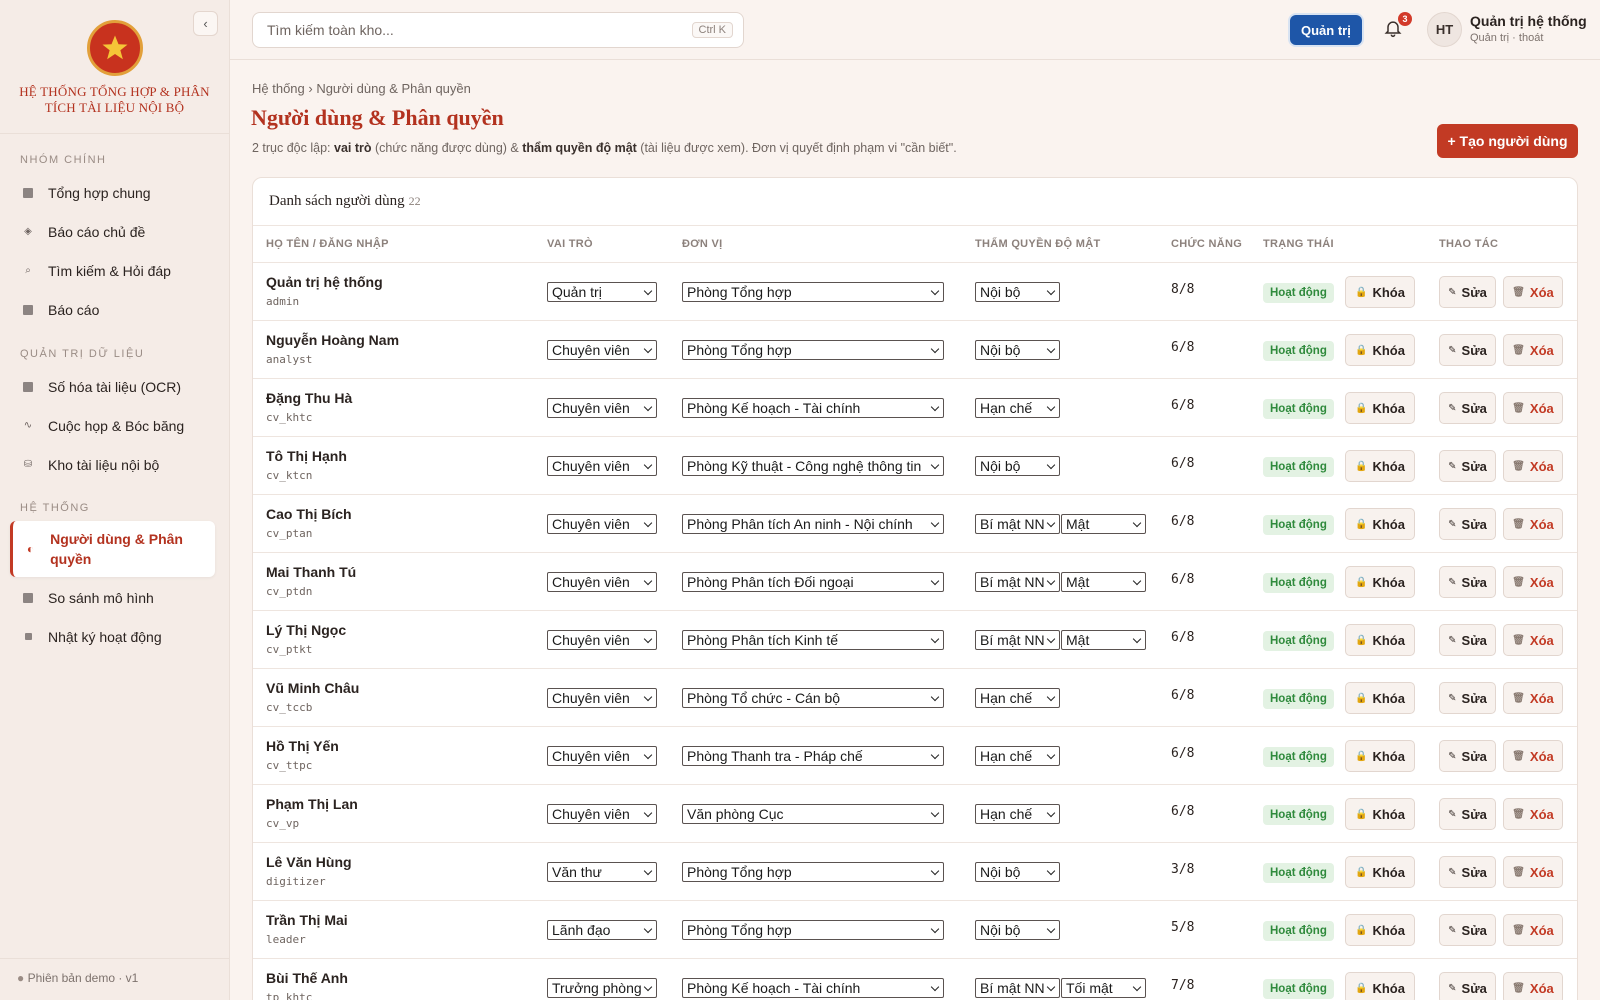 This screenshot has width=1600, height=1000. Describe the element at coordinates (602, 930) in the screenshot. I see `role-select: Lãnh đạo` at that location.